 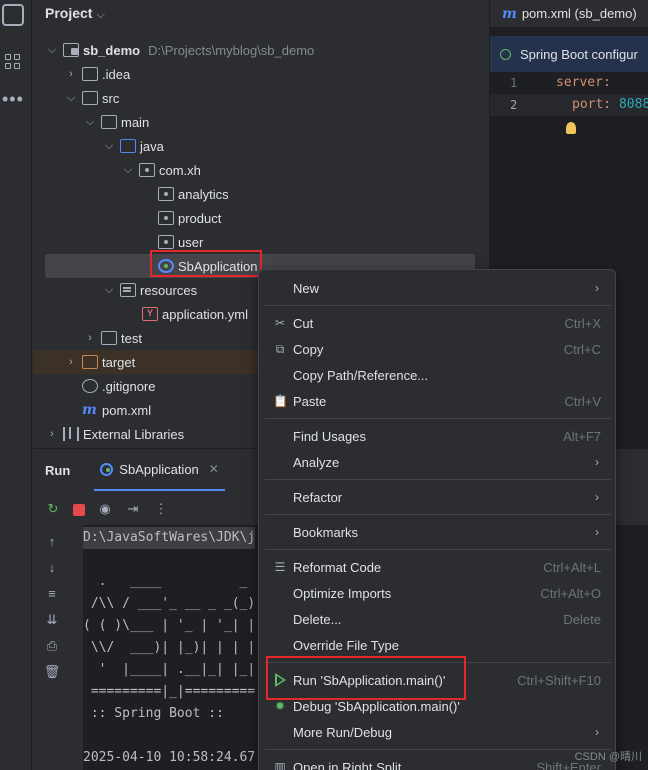 I want to click on menu-item-cut: ✂ Cut Ctrl+X, so click(x=438, y=323).